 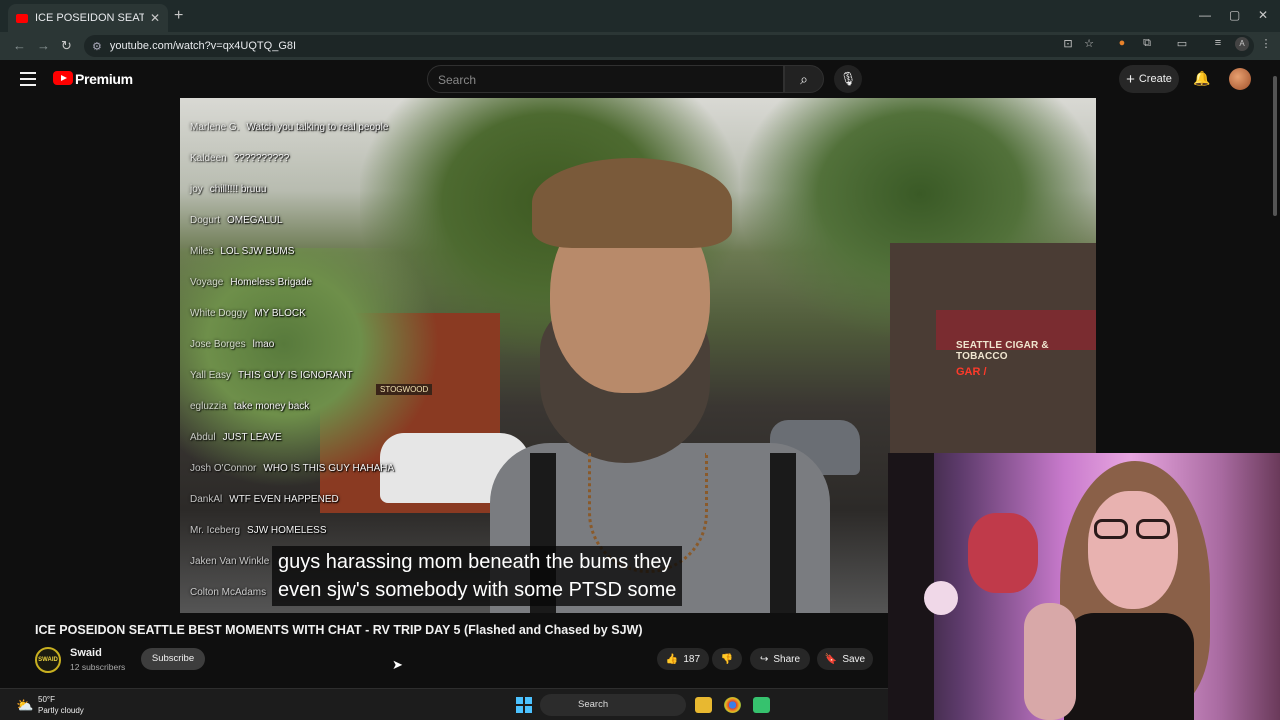 What do you see at coordinates (477, 590) in the screenshot?
I see `caption-line: even sjw's somebody with some PTSD some` at bounding box center [477, 590].